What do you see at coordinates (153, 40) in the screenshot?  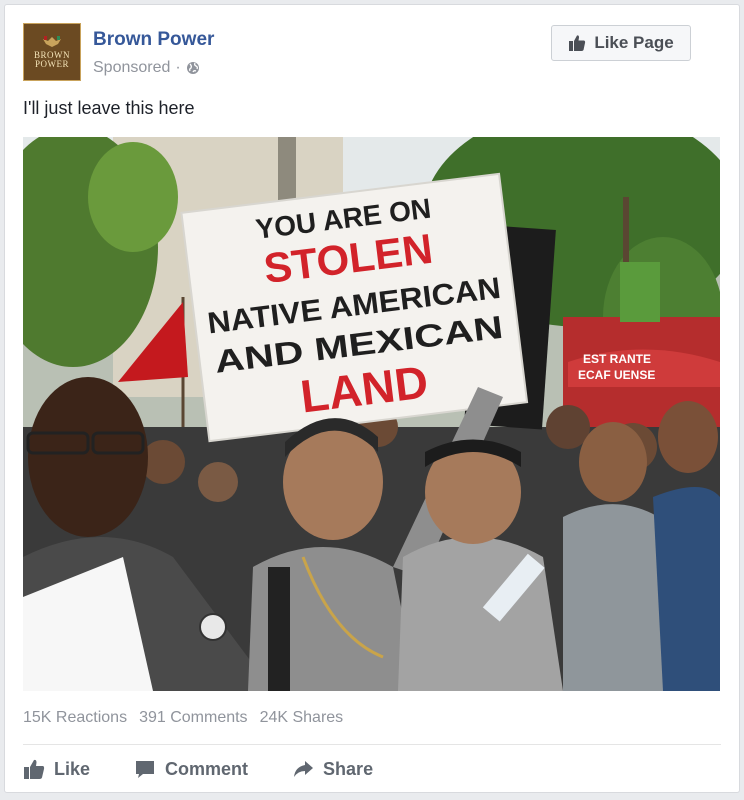 I see `page-name-link: Brown Power` at bounding box center [153, 40].